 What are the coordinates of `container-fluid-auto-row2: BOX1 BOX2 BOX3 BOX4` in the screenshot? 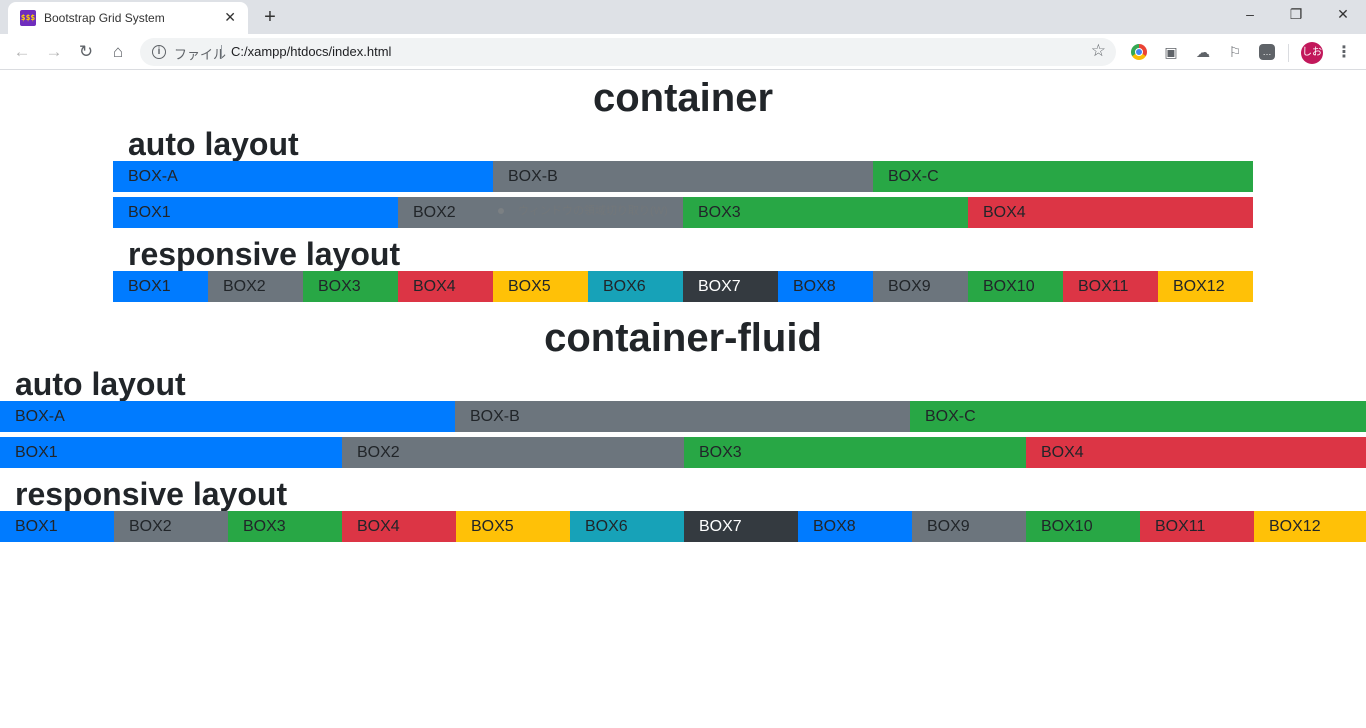 It's located at (683, 452).